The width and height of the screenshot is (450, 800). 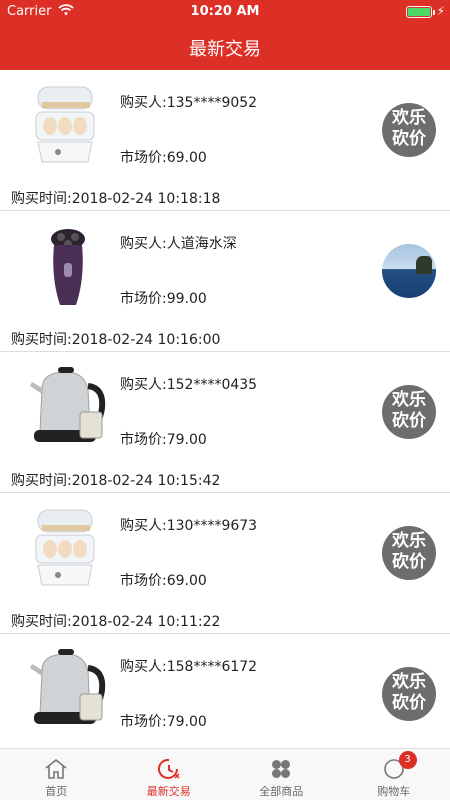 What do you see at coordinates (163, 299) in the screenshot?
I see `market-price: 市场价:99.00` at bounding box center [163, 299].